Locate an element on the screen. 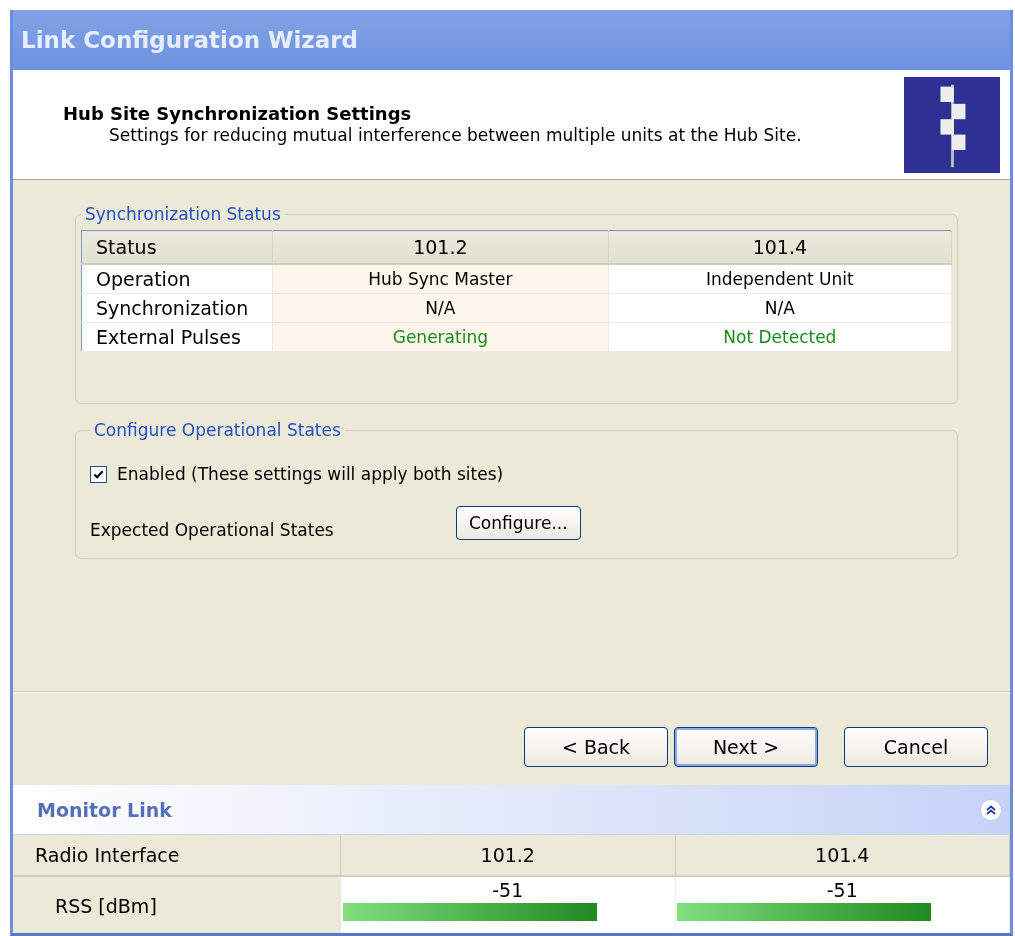 This screenshot has width=1015, height=936. check-icon is located at coordinates (98, 474).